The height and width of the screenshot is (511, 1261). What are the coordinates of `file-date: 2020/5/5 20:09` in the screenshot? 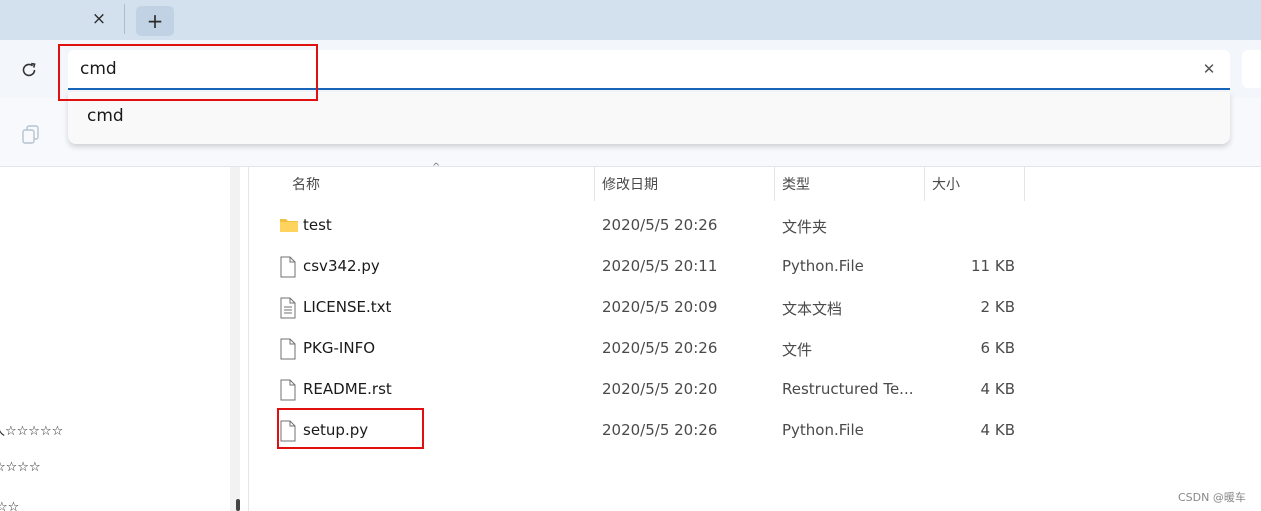 It's located at (660, 307).